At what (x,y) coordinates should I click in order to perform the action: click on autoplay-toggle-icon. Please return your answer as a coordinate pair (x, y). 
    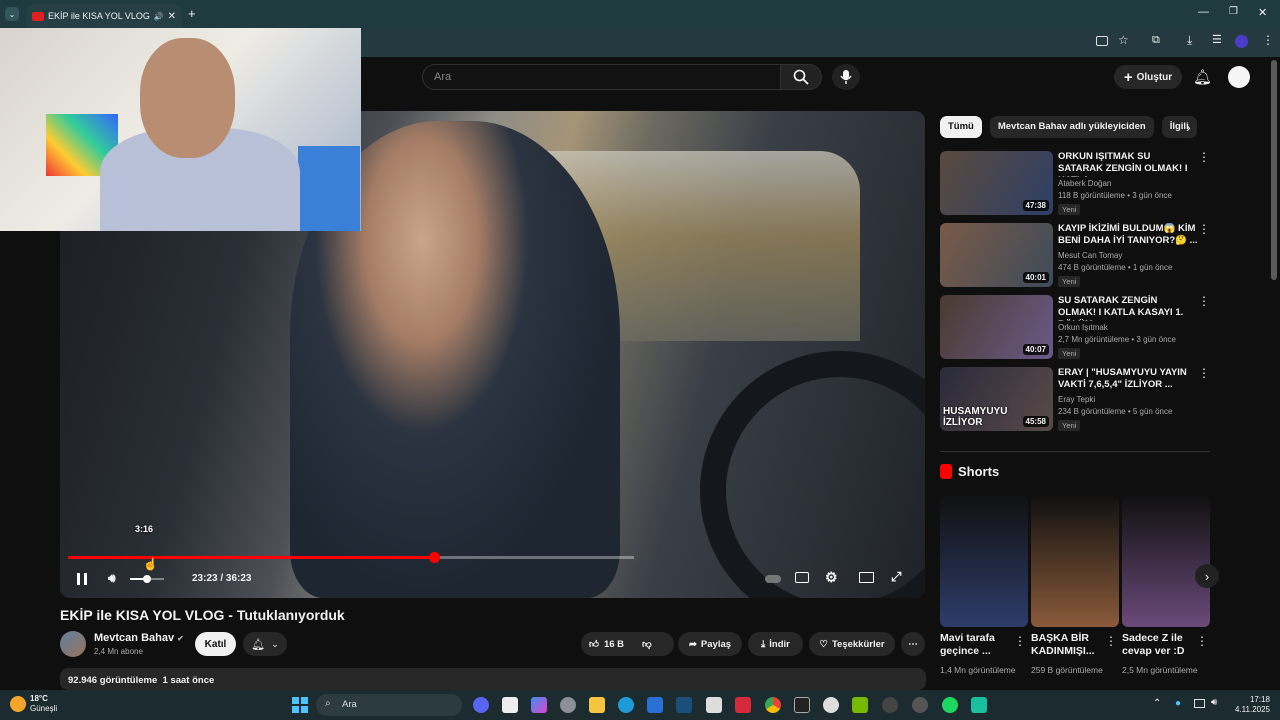
    Looking at the image, I should click on (773, 579).